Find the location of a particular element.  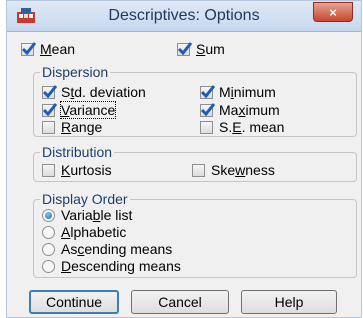

display-order-legend: Display Order is located at coordinates (85, 199).